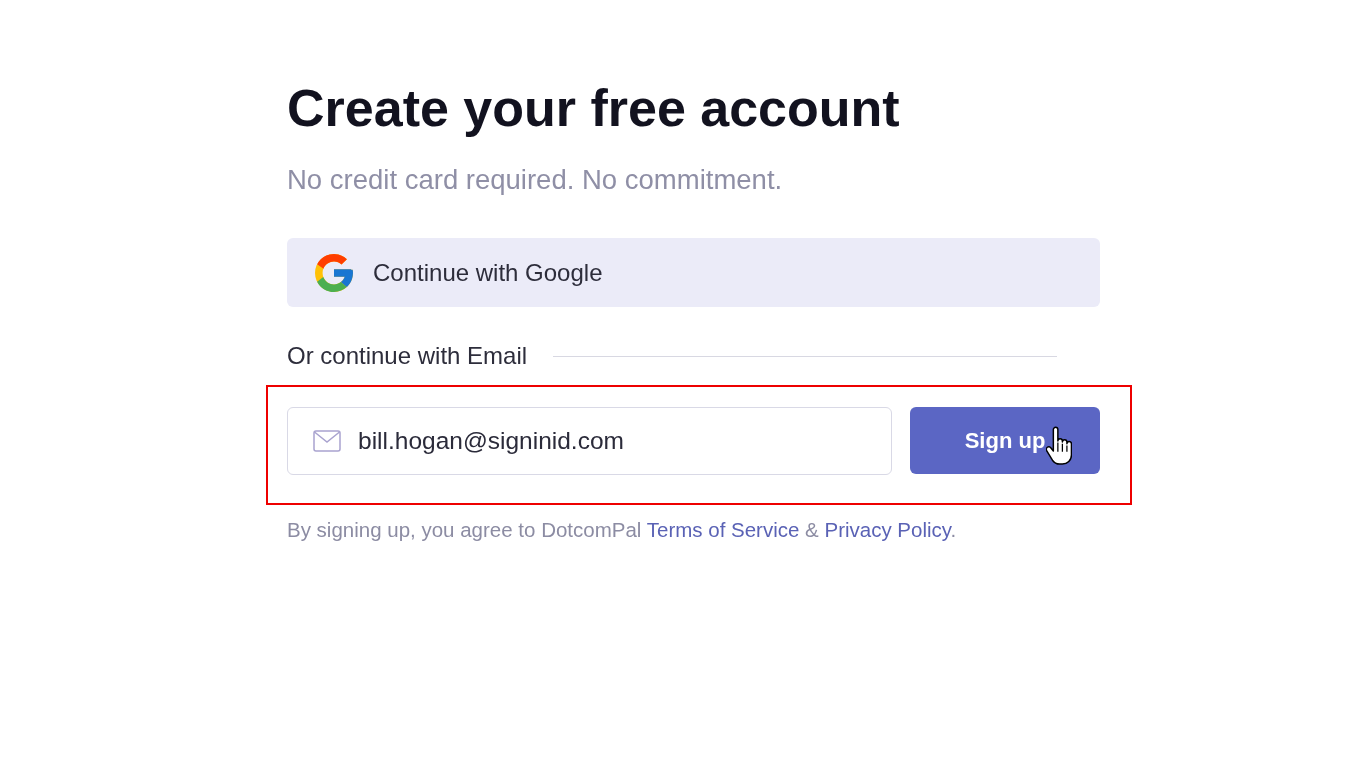 The height and width of the screenshot is (767, 1365). What do you see at coordinates (887, 529) in the screenshot?
I see `terms-link: Privacy Policy` at bounding box center [887, 529].